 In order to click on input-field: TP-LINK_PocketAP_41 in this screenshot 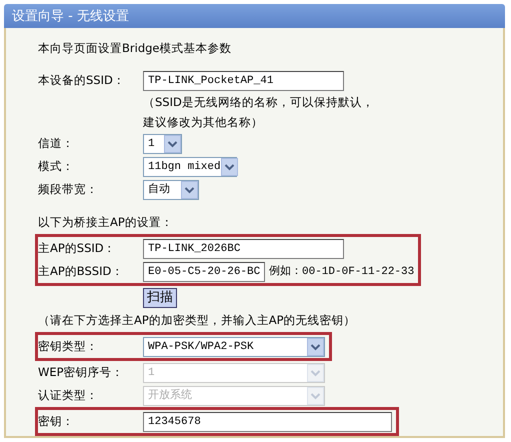, I will do `click(243, 80)`.